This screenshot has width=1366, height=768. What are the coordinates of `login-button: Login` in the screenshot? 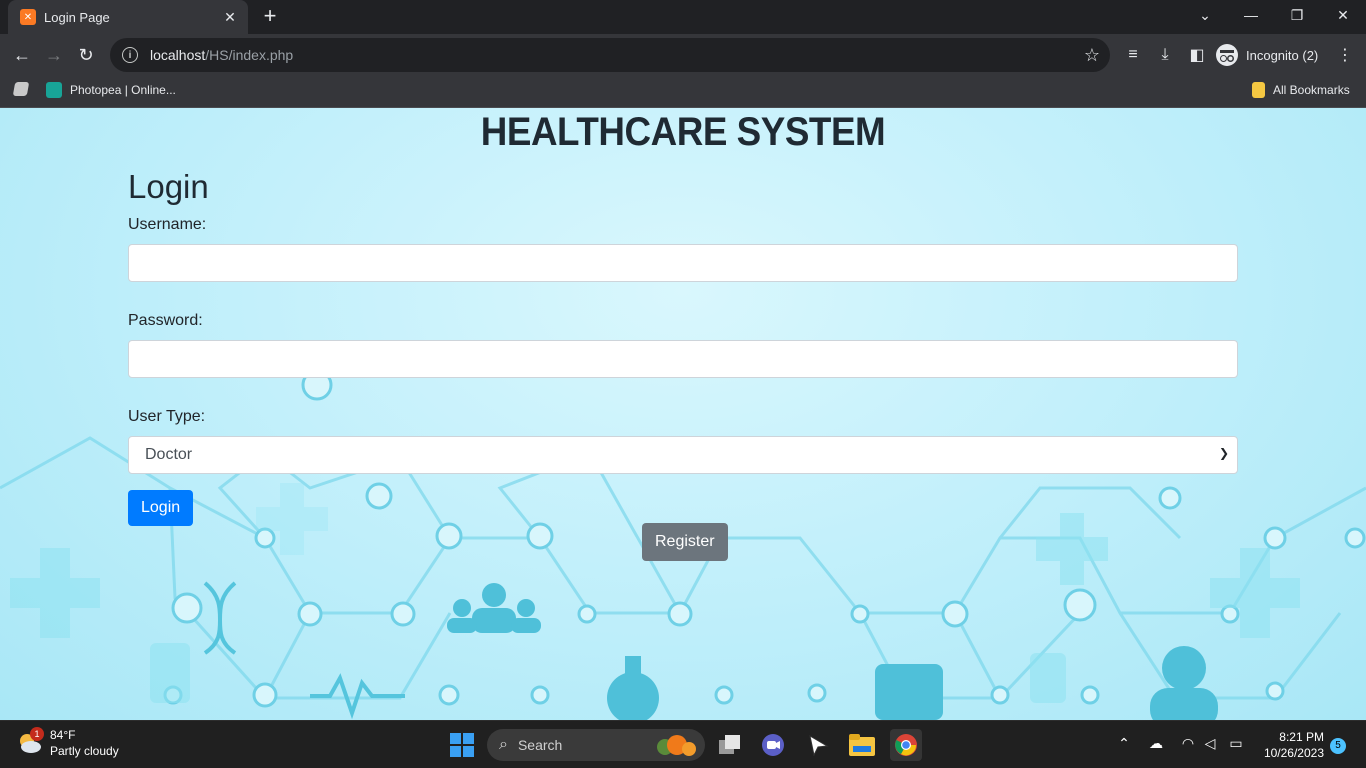 It's located at (161, 508).